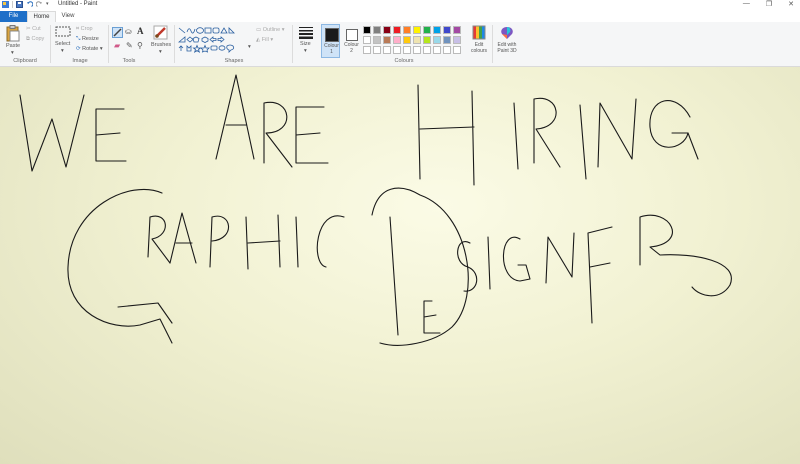 Image resolution: width=800 pixels, height=464 pixels. I want to click on undo-icon, so click(30, 4).